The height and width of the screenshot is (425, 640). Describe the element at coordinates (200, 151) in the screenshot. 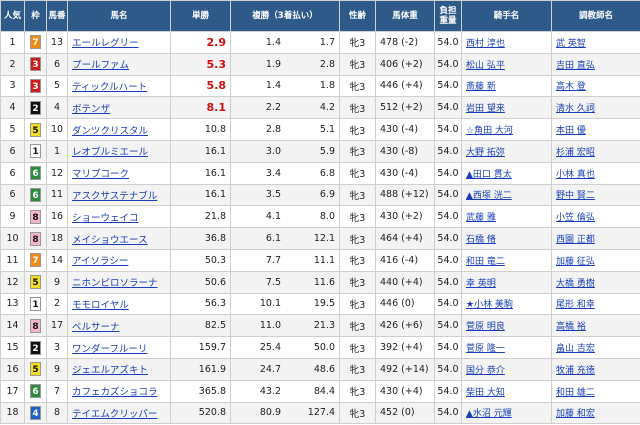

I see `win-odds-cell: 16.1` at that location.